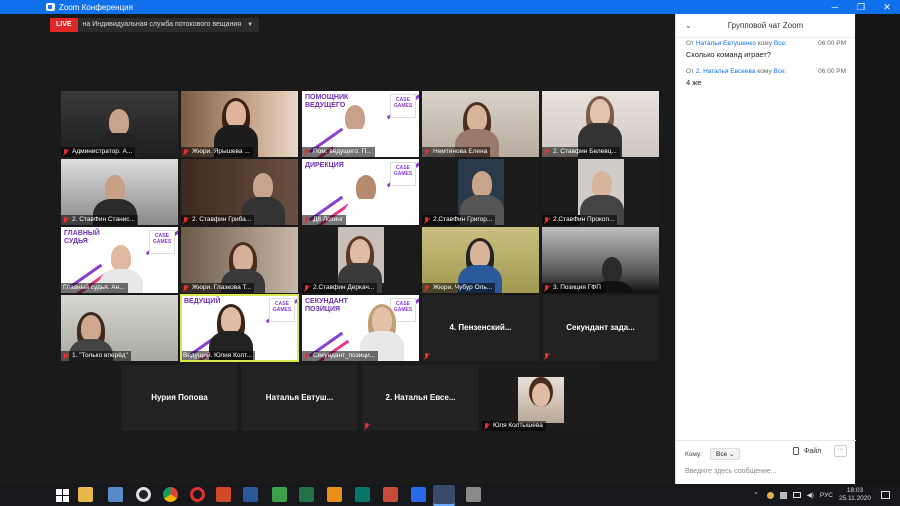  What do you see at coordinates (887, 7) in the screenshot?
I see `close-button: ✕` at bounding box center [887, 7].